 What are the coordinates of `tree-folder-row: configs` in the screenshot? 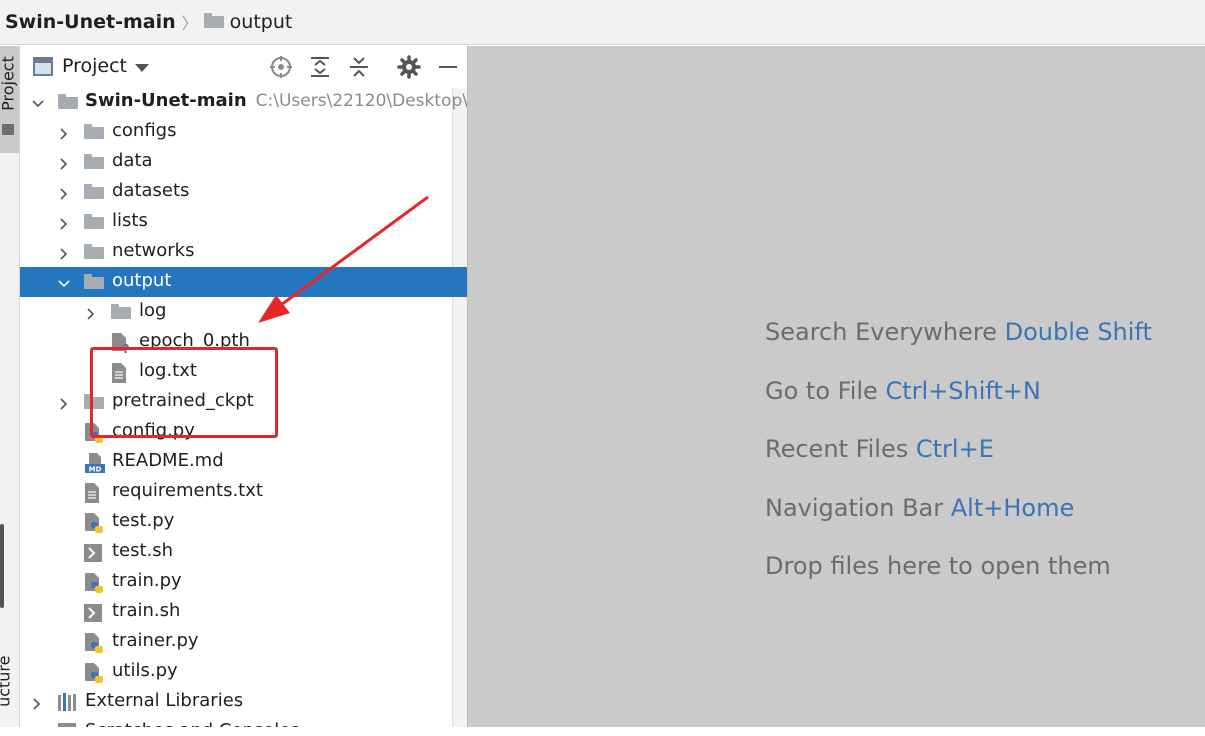 It's located at (243, 132).